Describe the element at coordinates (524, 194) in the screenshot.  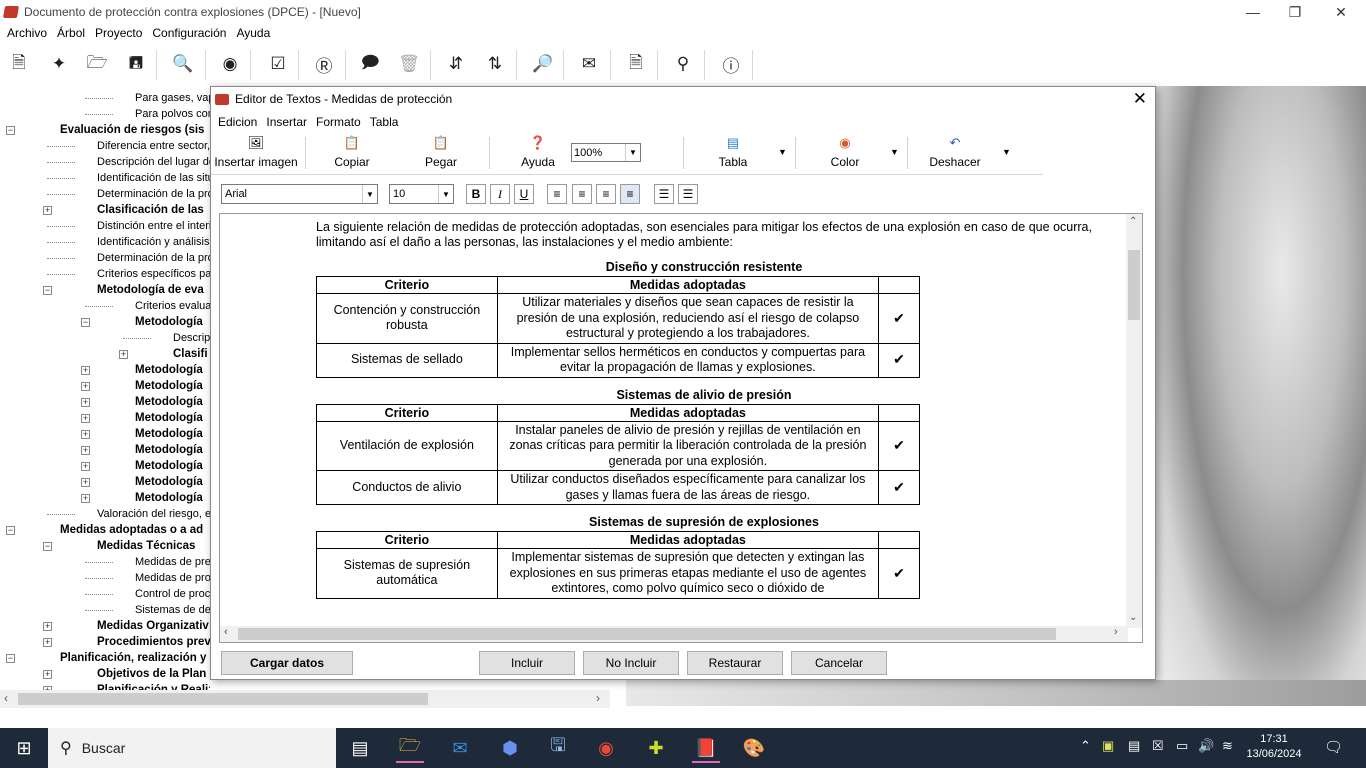
I see `underline-button: U` at that location.